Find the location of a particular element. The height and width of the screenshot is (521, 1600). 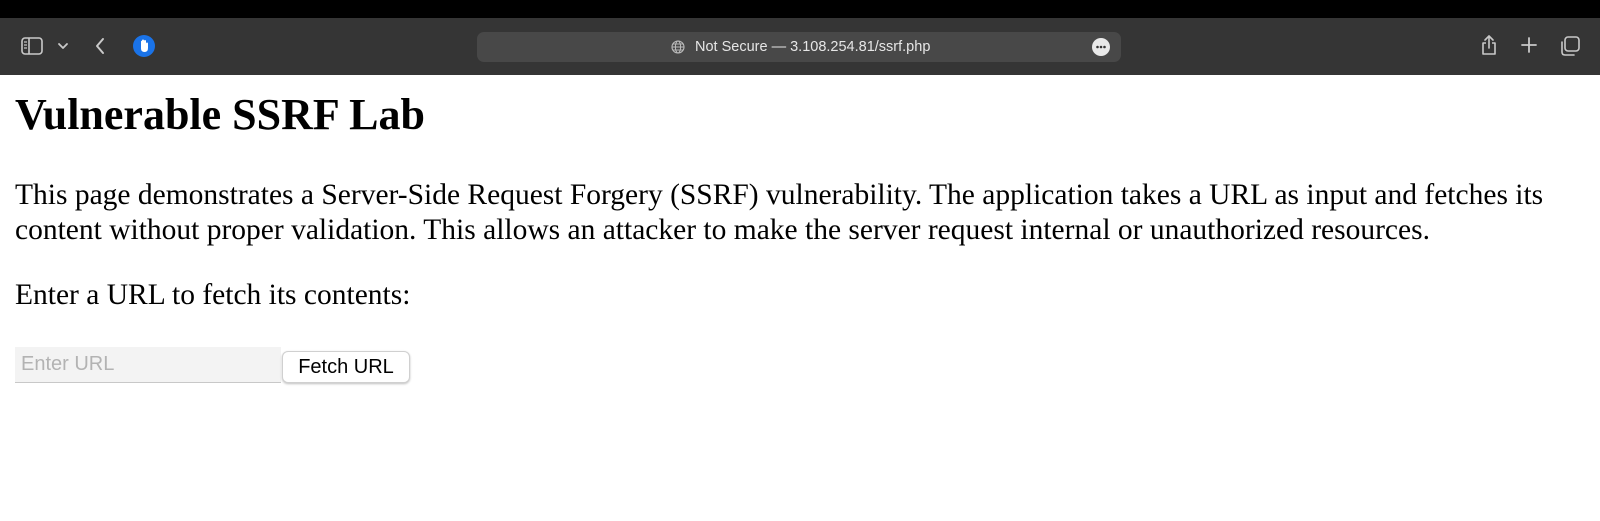

security-status-label: Not Secure is located at coordinates (731, 47).